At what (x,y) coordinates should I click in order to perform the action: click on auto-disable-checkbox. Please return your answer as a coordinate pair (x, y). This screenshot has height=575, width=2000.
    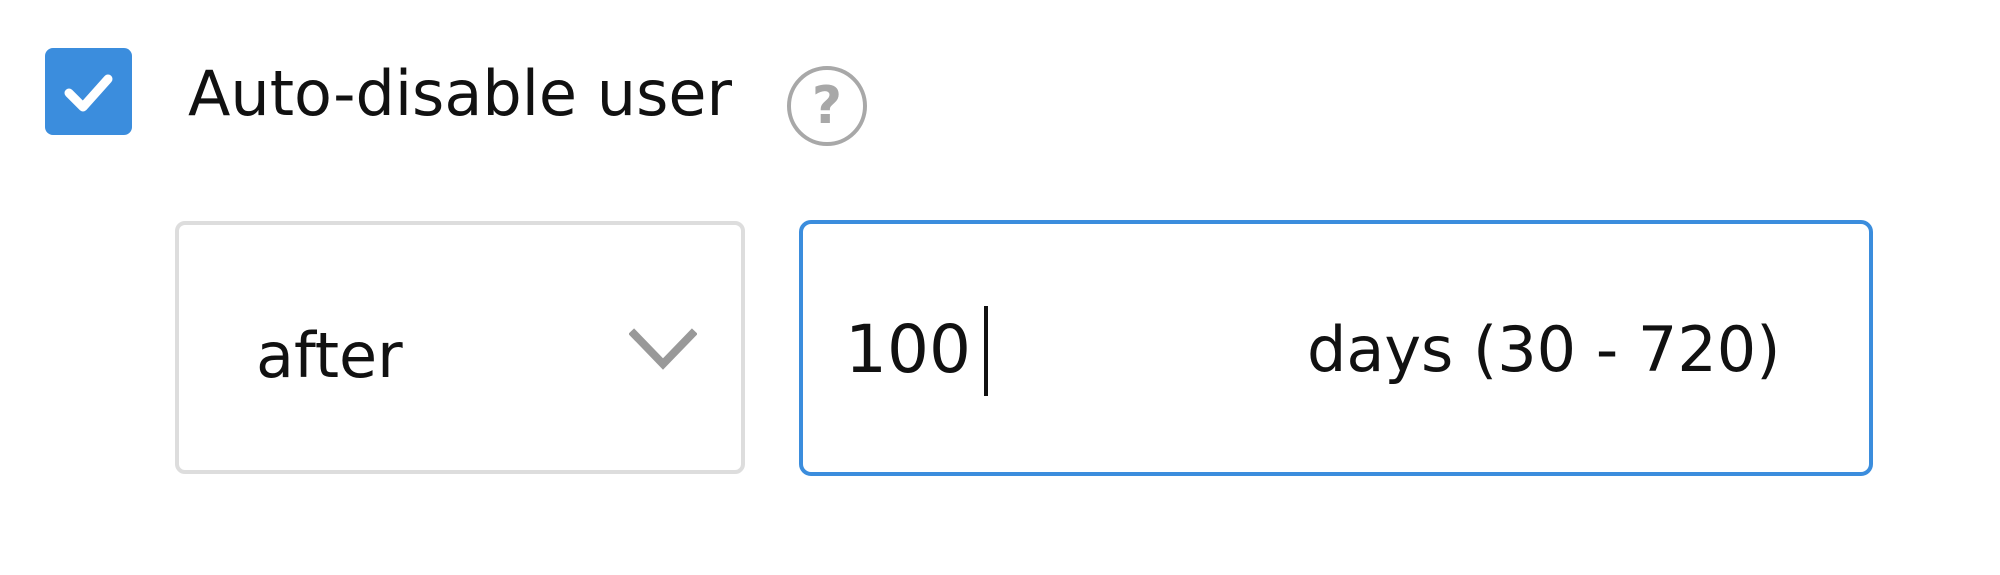
    Looking at the image, I should click on (88, 91).